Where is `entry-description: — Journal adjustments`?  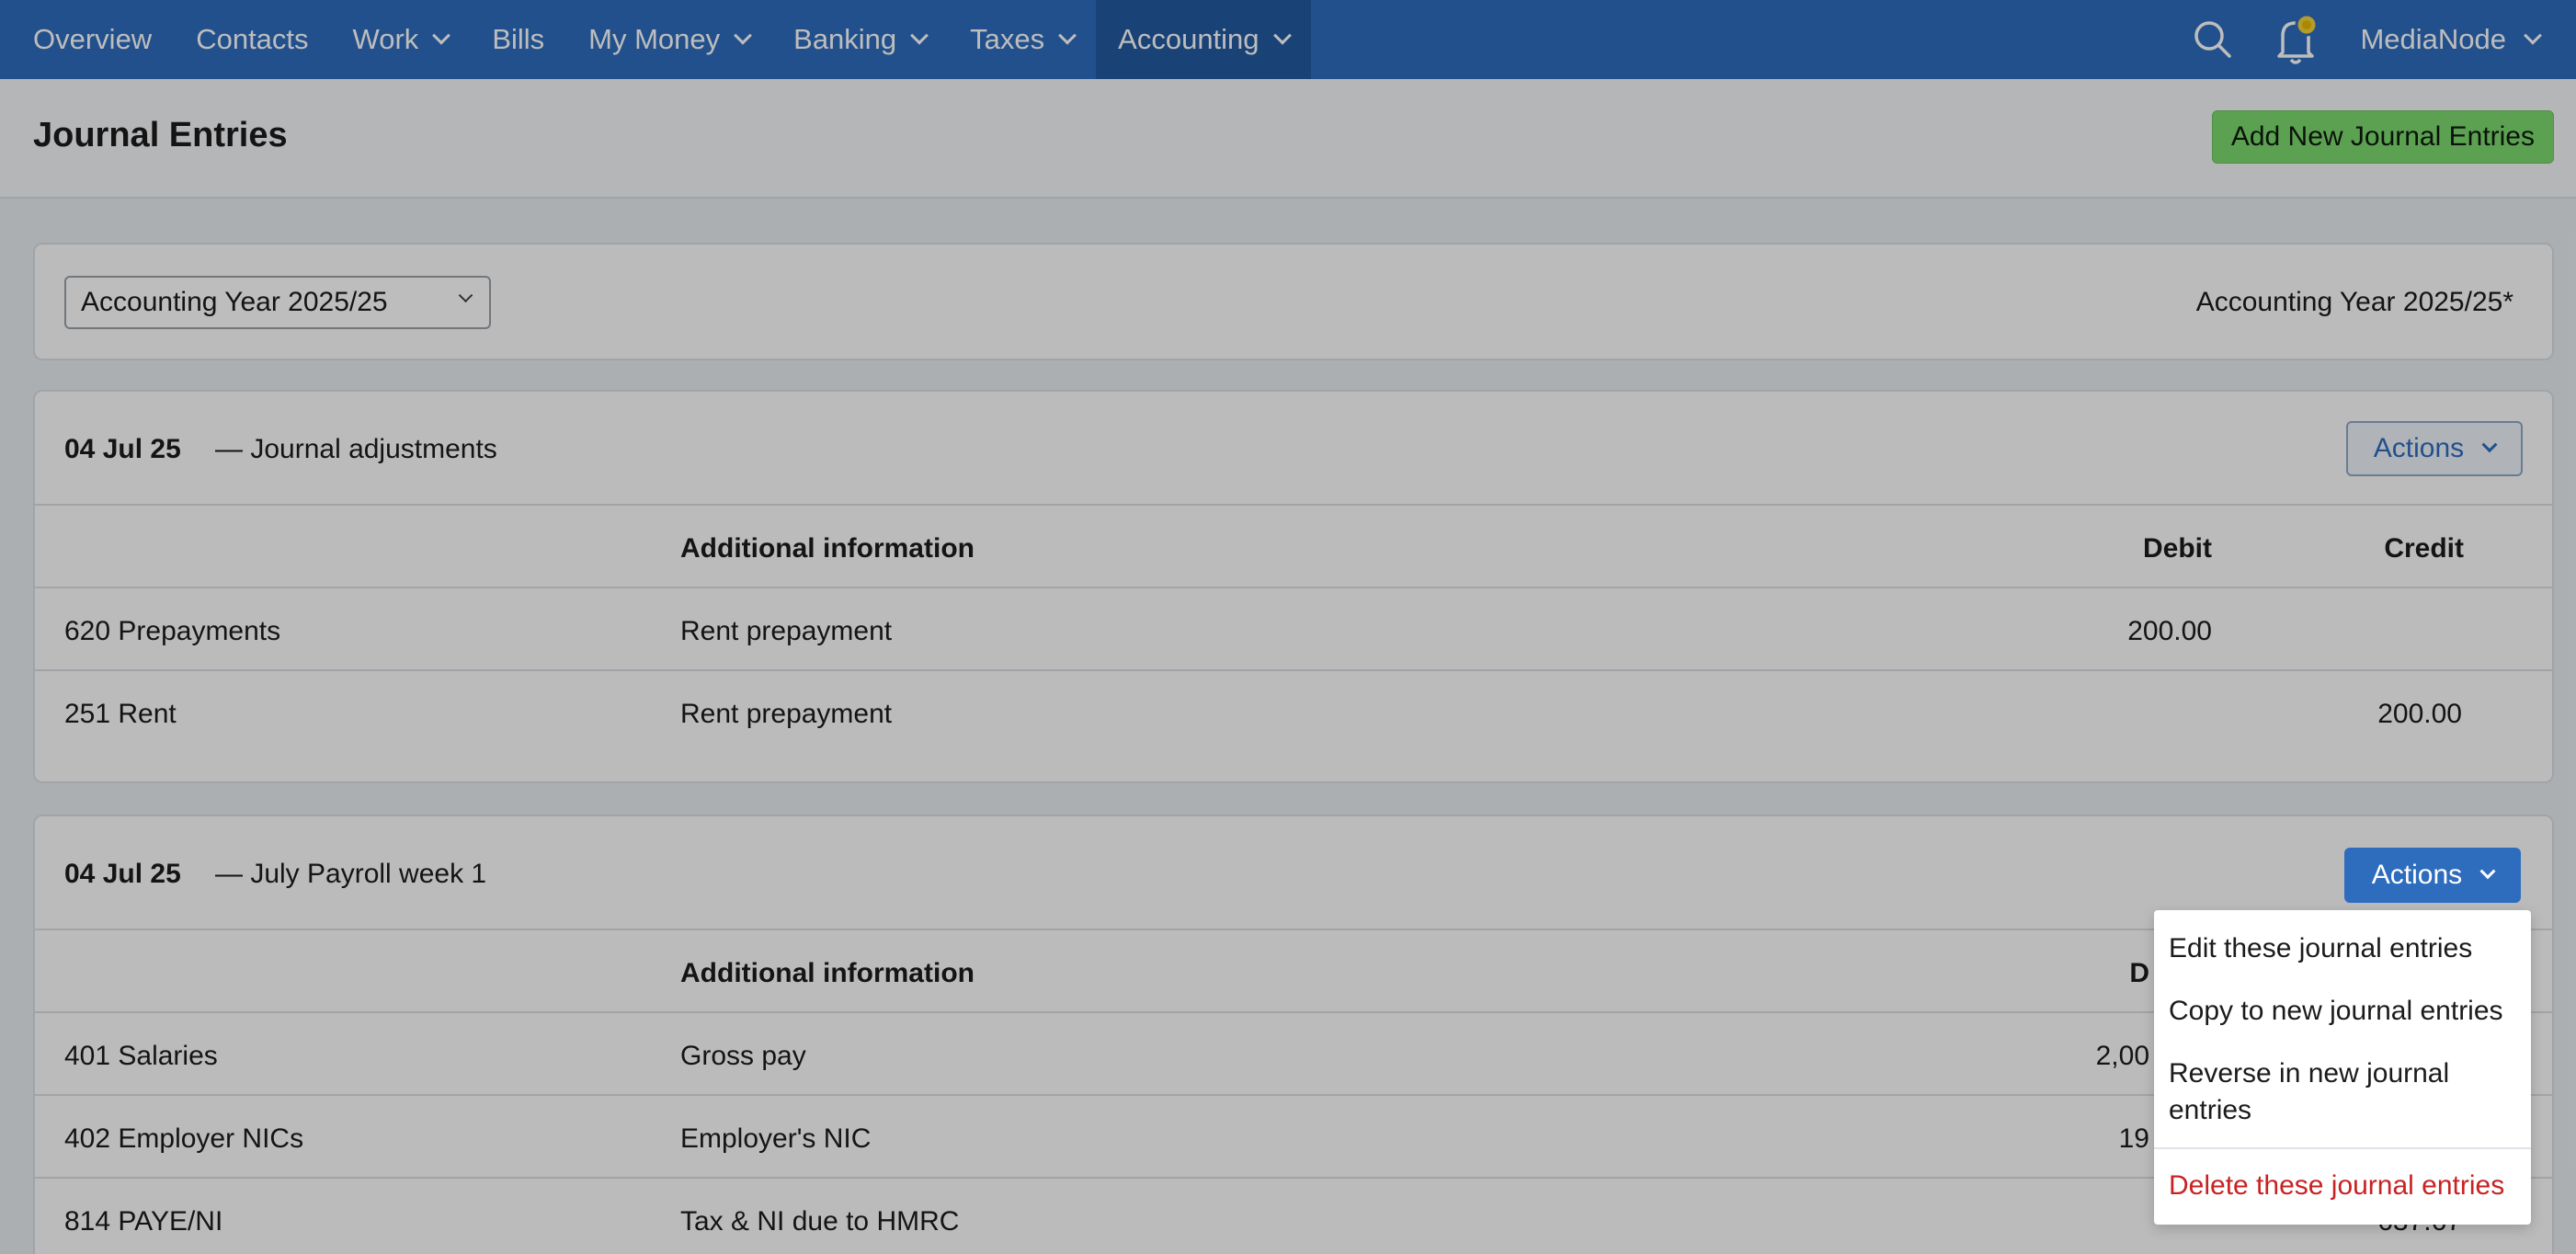 entry-description: — Journal adjustments is located at coordinates (356, 449).